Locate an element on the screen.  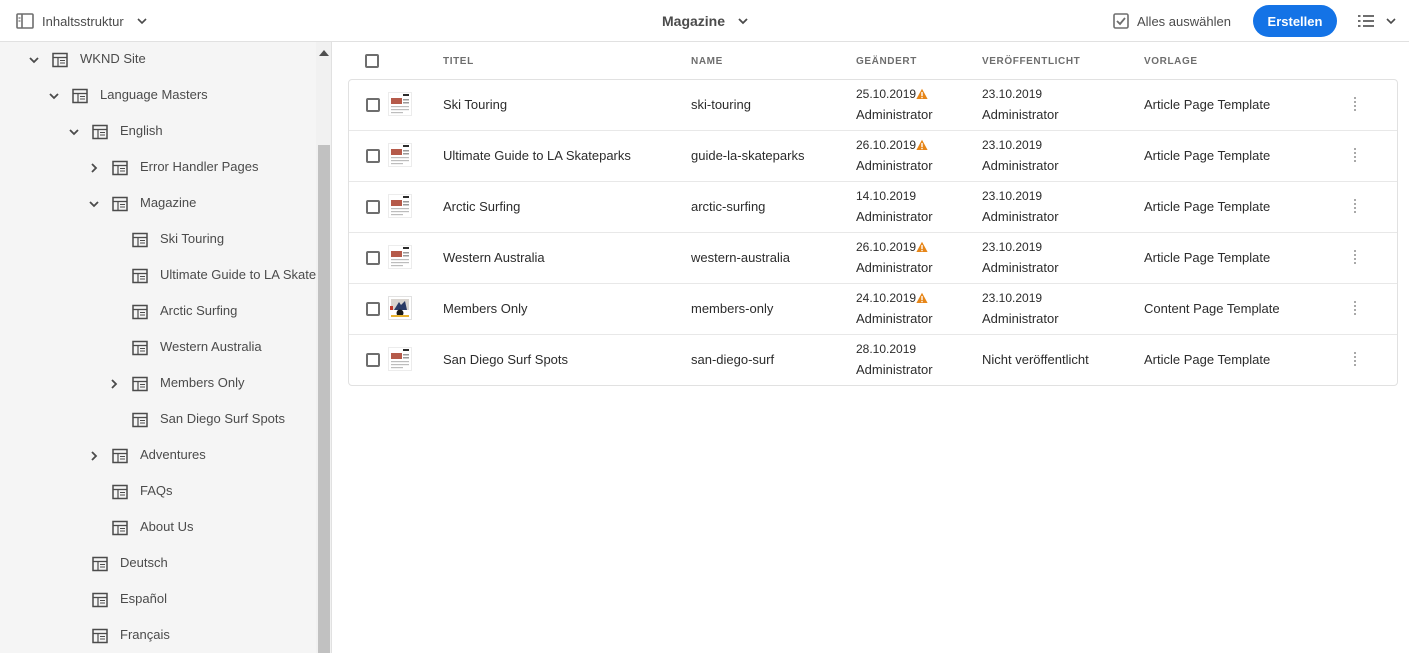
tree-item-label: Arctic Surfing is located at coordinates (199, 310).